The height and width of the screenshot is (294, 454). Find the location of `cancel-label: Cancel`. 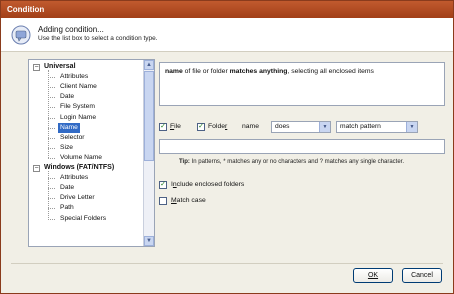

cancel-label: Cancel is located at coordinates (422, 275).